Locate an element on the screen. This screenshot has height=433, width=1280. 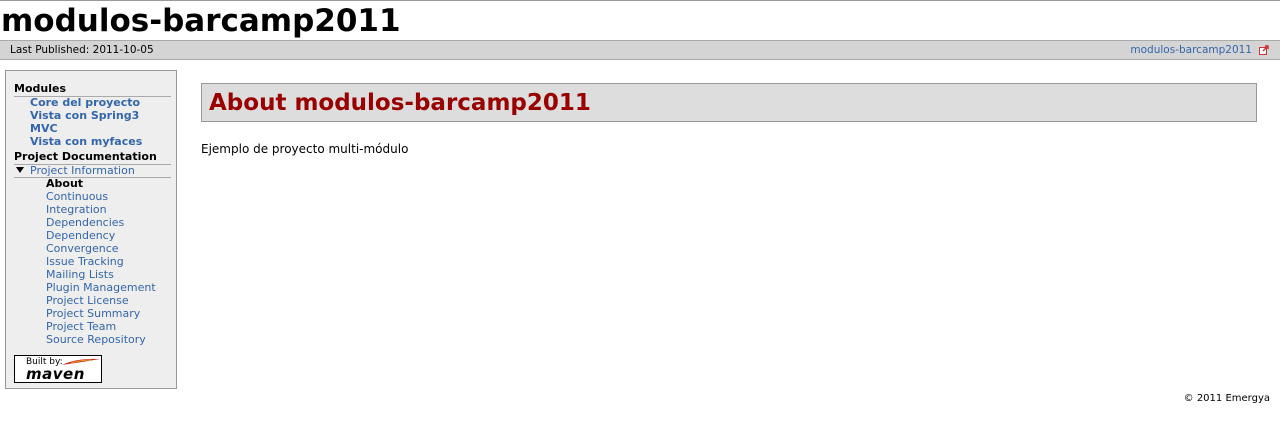
nav-item-integration: Integration is located at coordinates (76, 209).